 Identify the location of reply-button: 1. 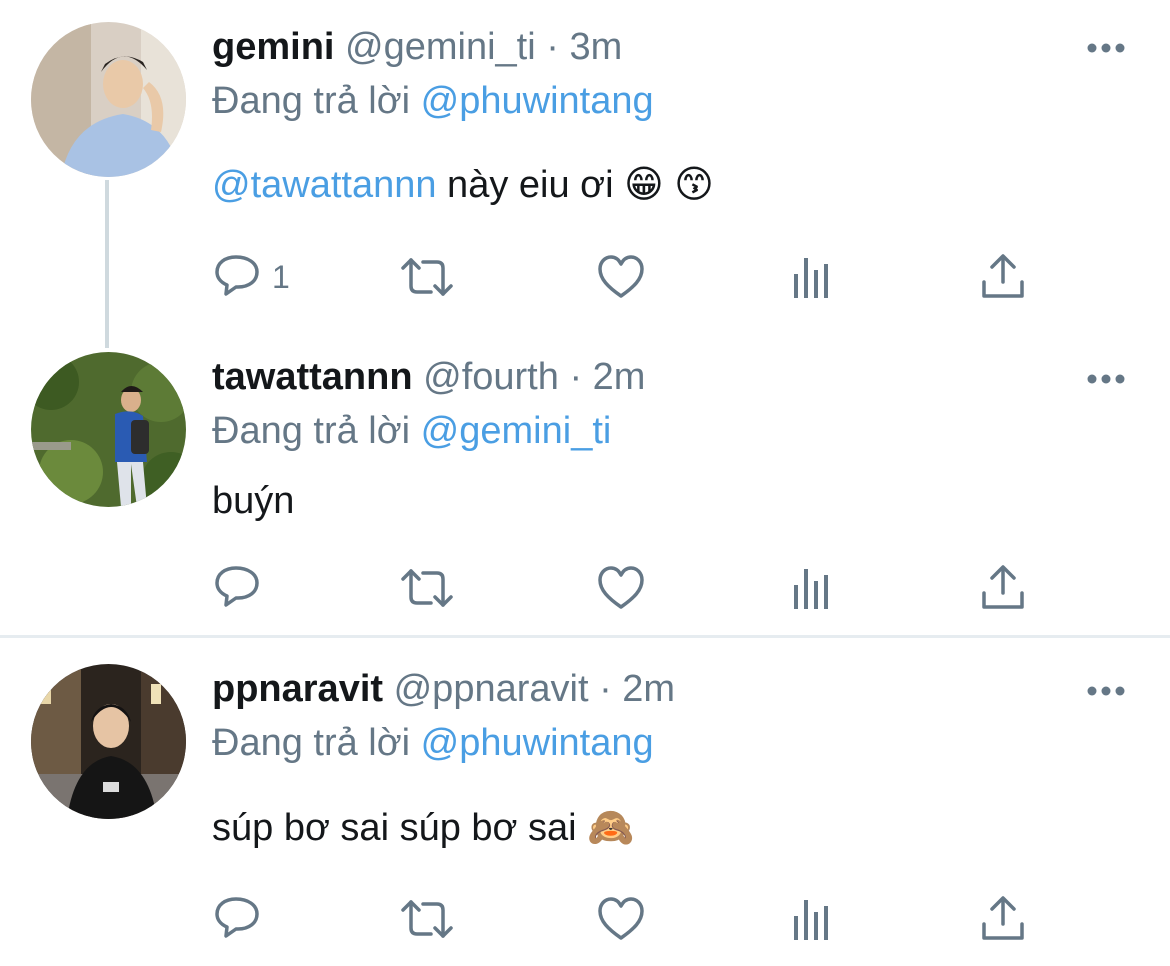
(251, 277).